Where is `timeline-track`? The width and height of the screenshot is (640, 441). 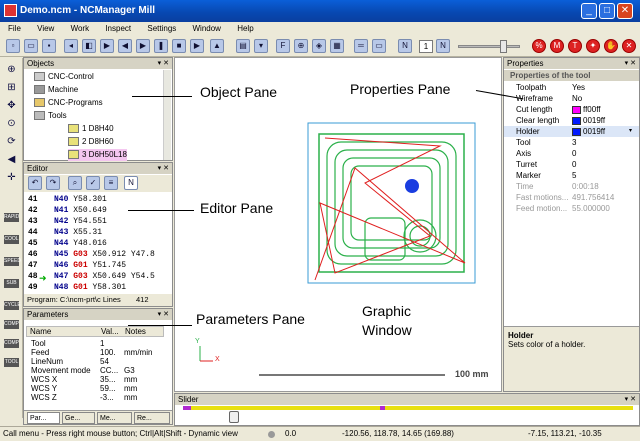
timeline-track is located at coordinates (408, 408).